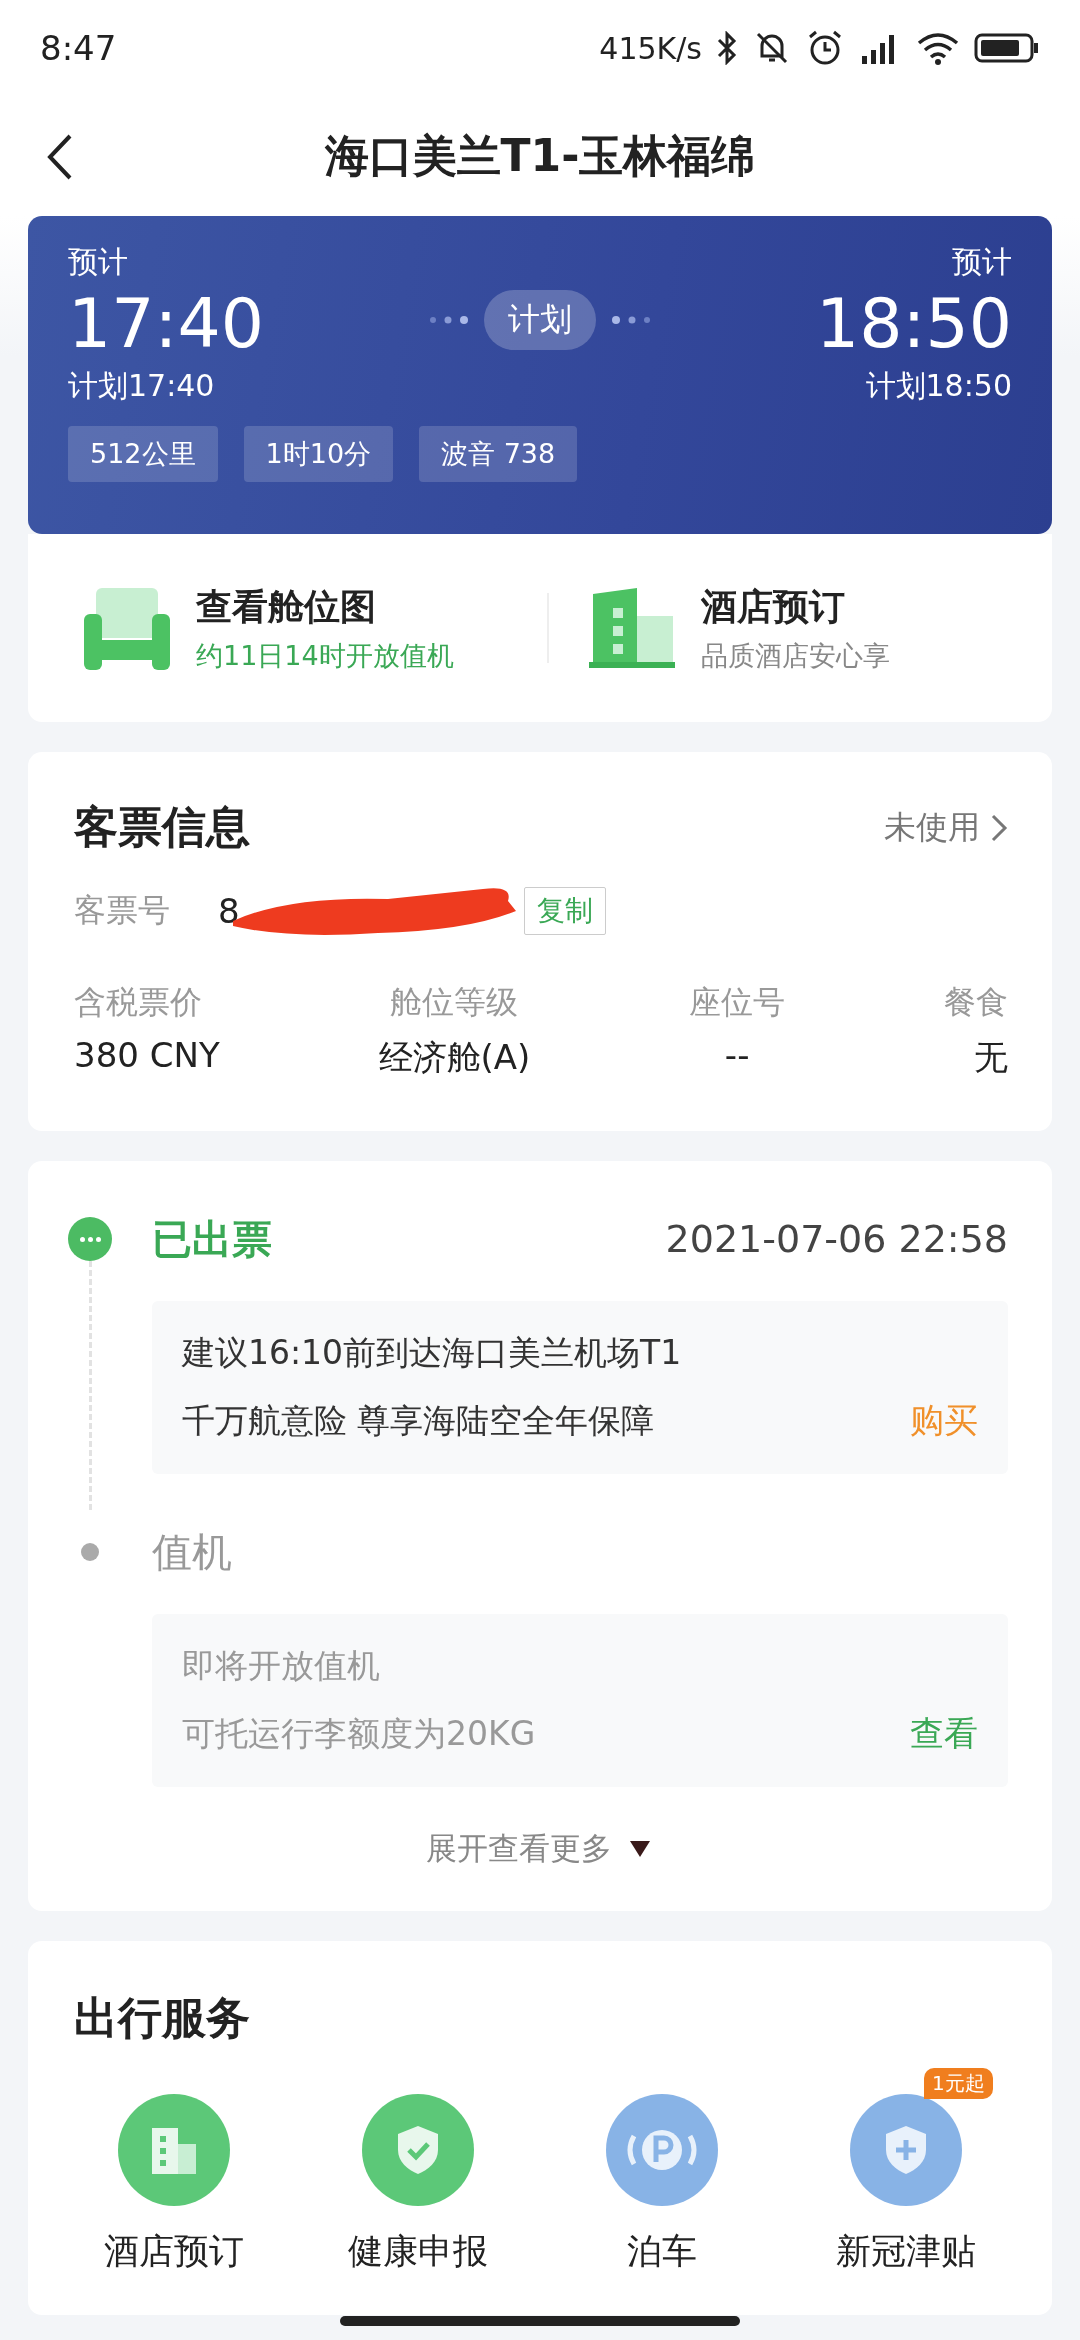  I want to click on service-item: 酒店预订, so click(174, 2171).